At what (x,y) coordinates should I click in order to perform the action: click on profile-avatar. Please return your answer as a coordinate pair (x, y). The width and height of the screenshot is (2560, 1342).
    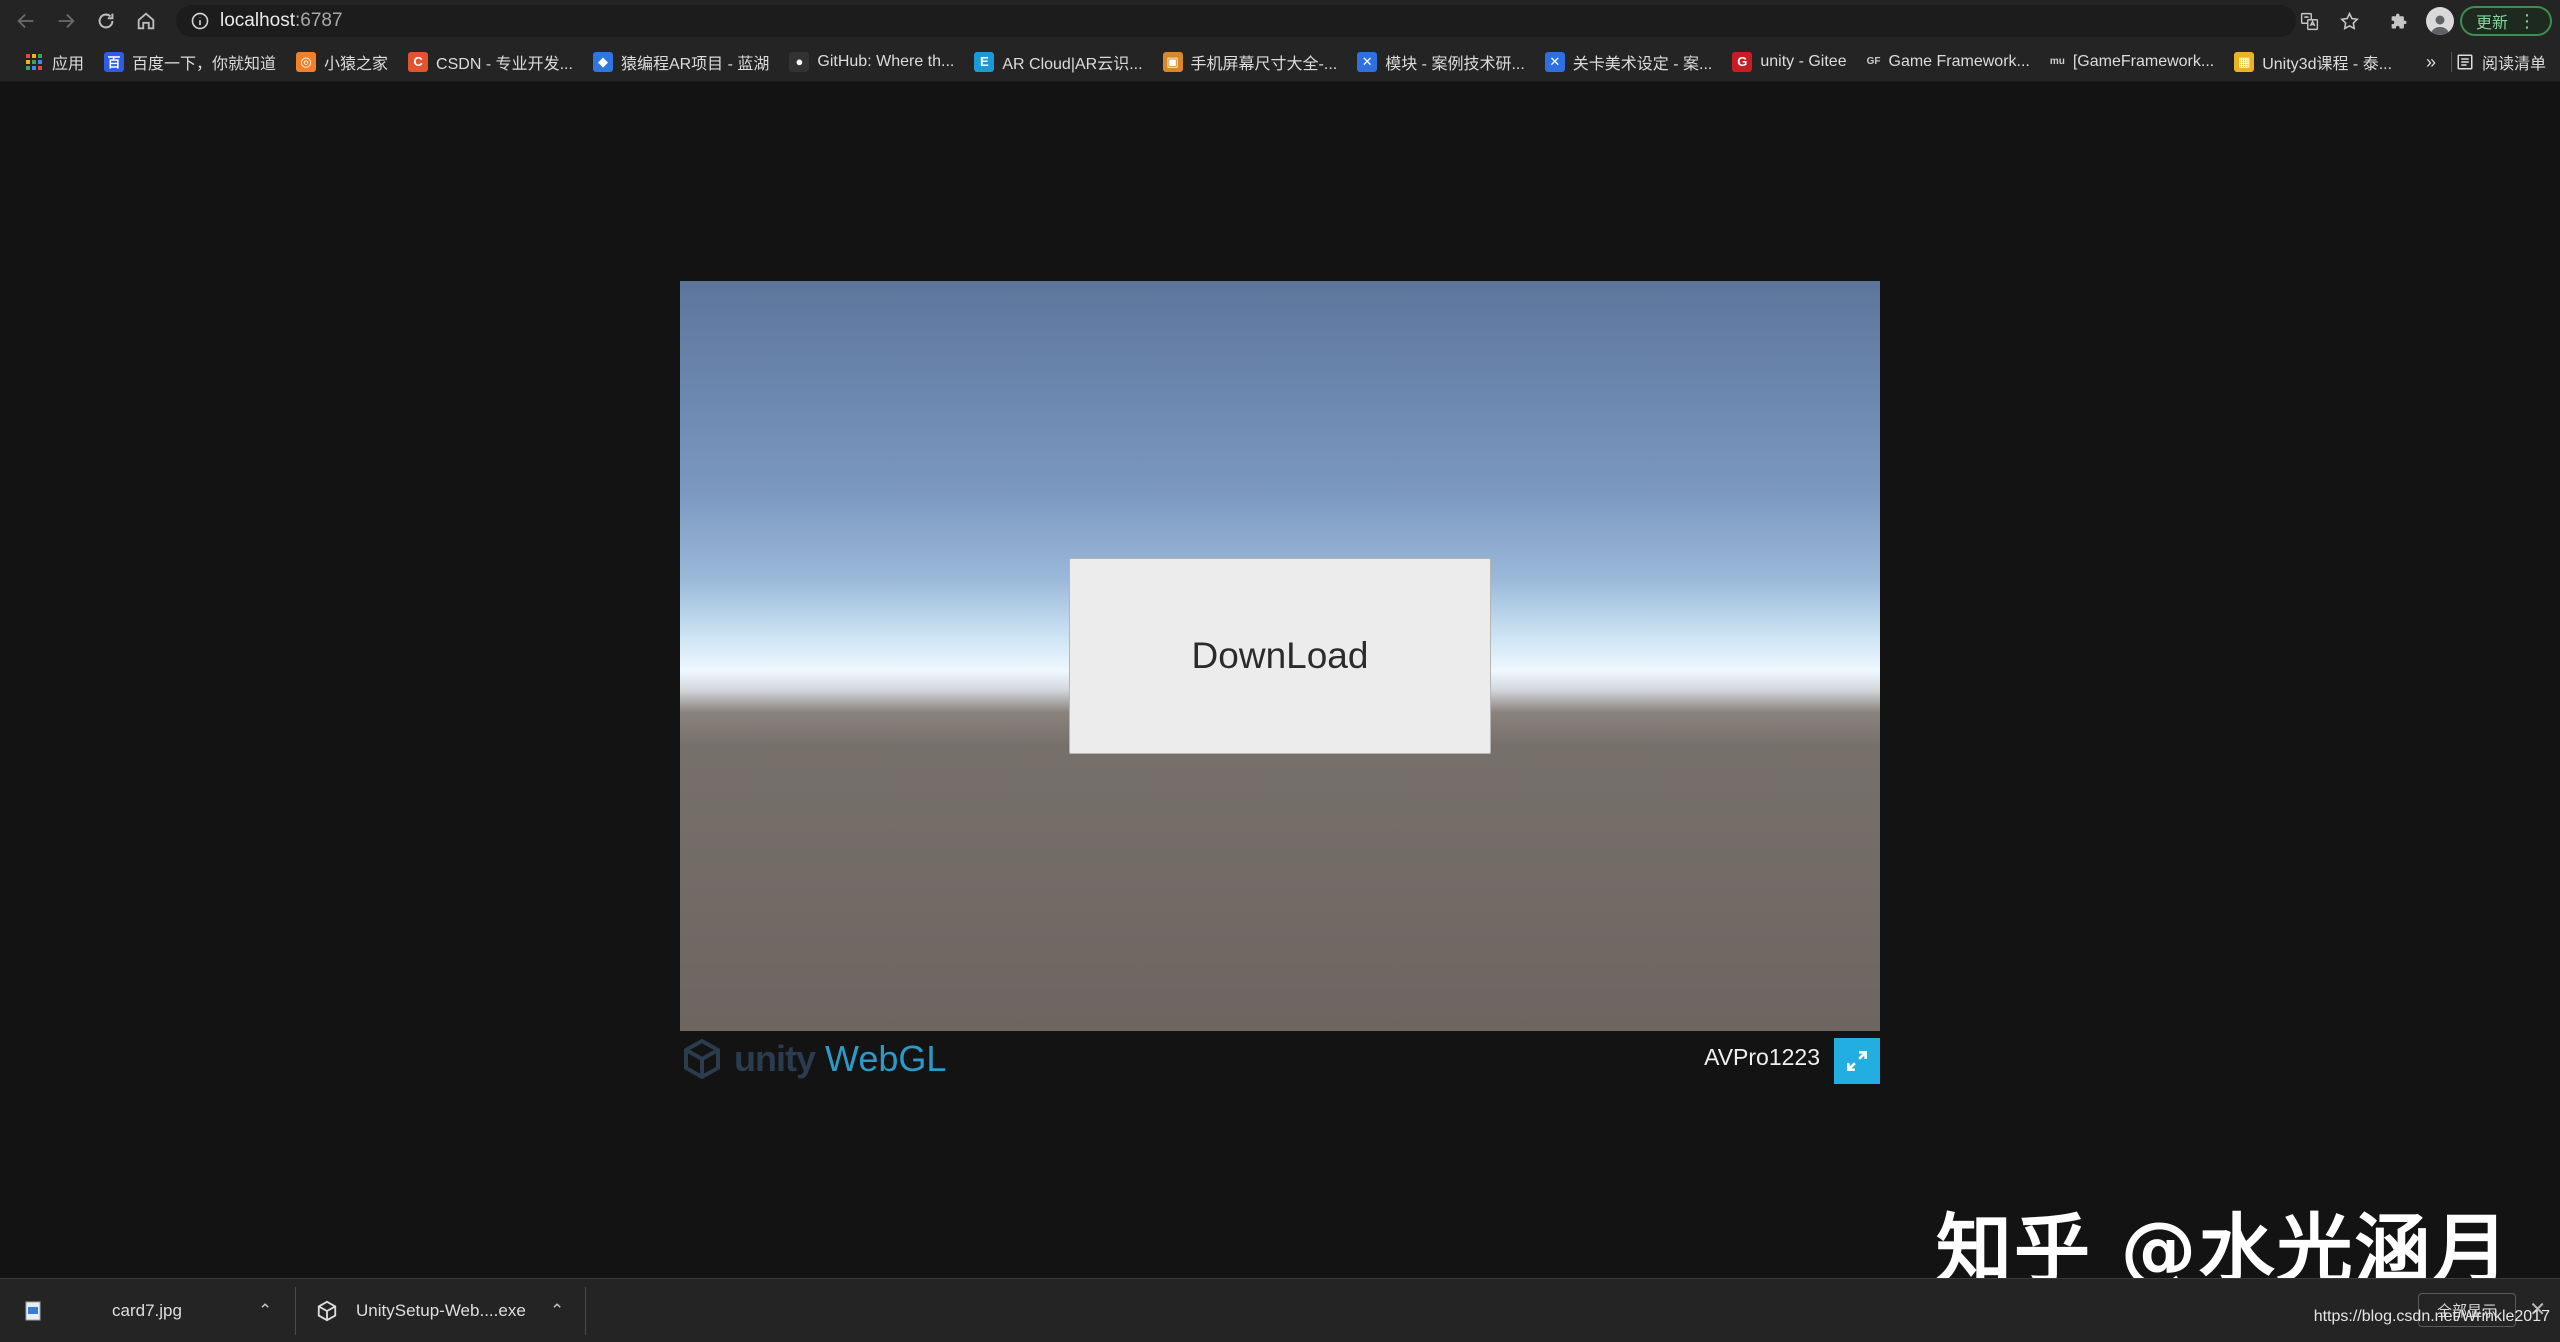
    Looking at the image, I should click on (2439, 21).